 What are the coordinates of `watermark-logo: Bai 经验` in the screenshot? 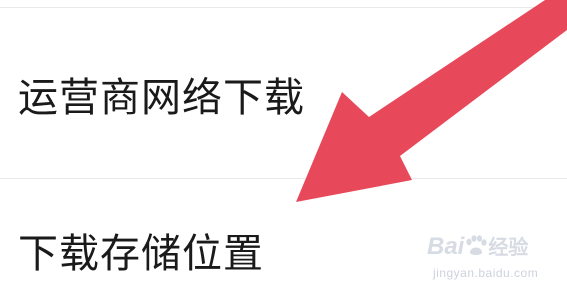 It's located at (477, 247).